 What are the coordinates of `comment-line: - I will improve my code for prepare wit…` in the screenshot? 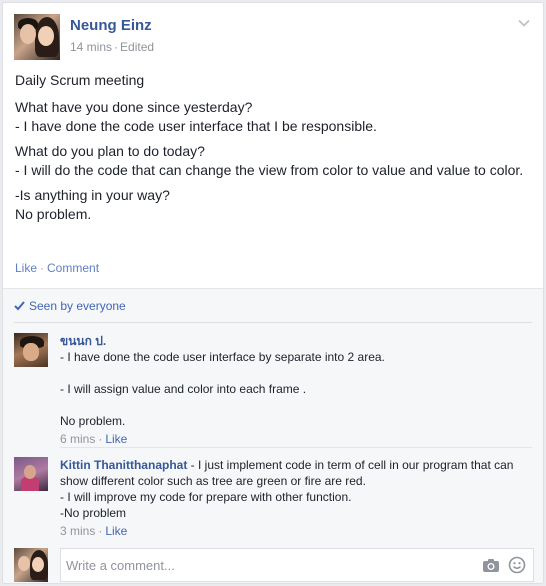 It's located at (206, 497).